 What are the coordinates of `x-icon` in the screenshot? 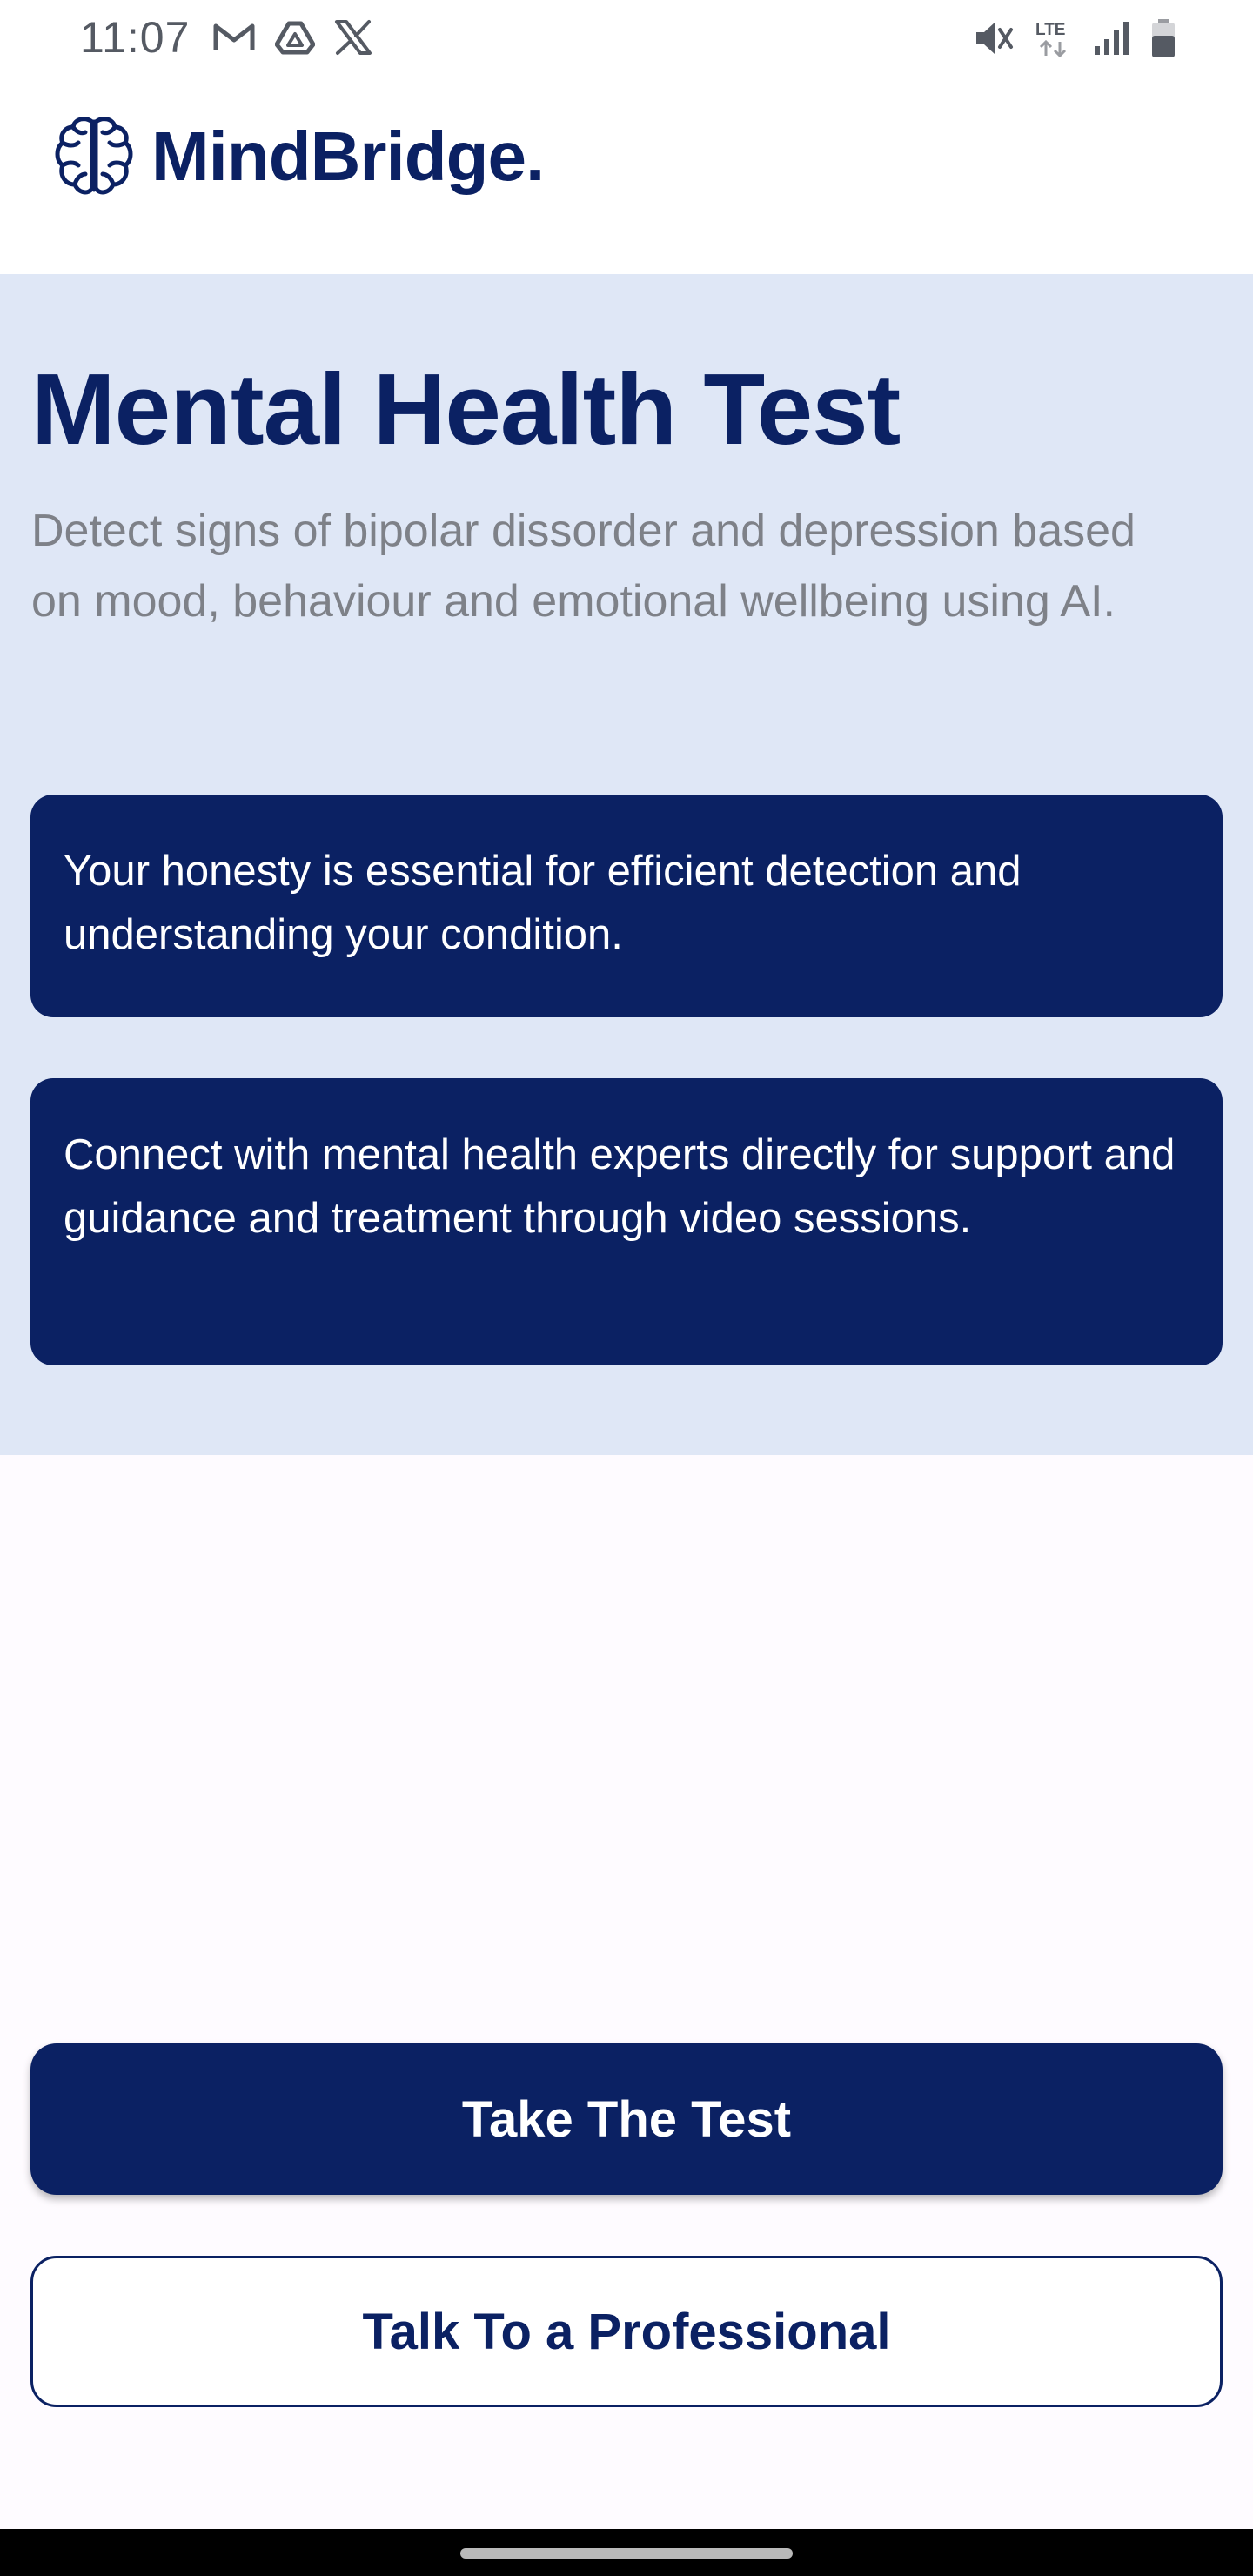 It's located at (353, 37).